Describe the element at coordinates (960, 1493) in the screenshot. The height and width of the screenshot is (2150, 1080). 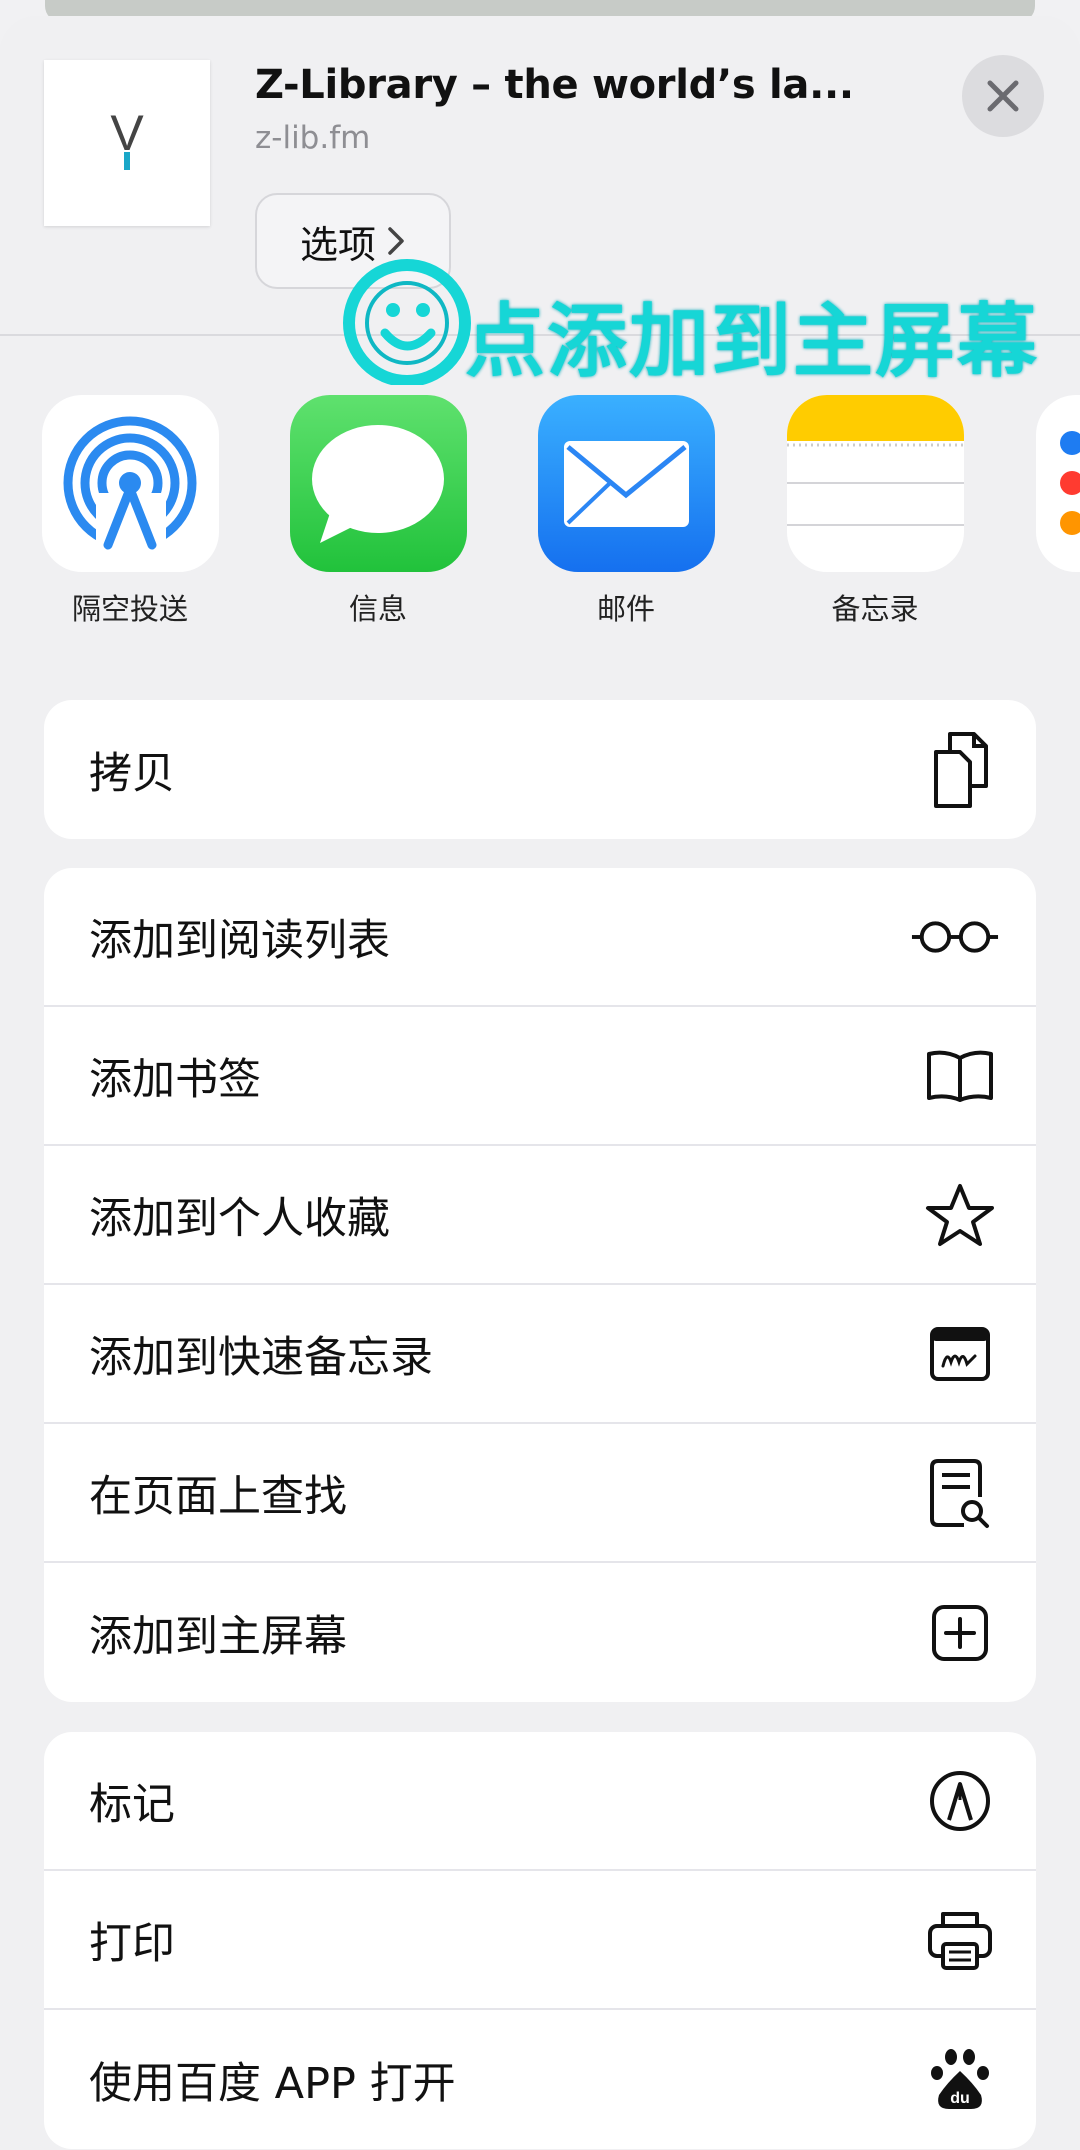
I see `find-in-page-icon` at that location.